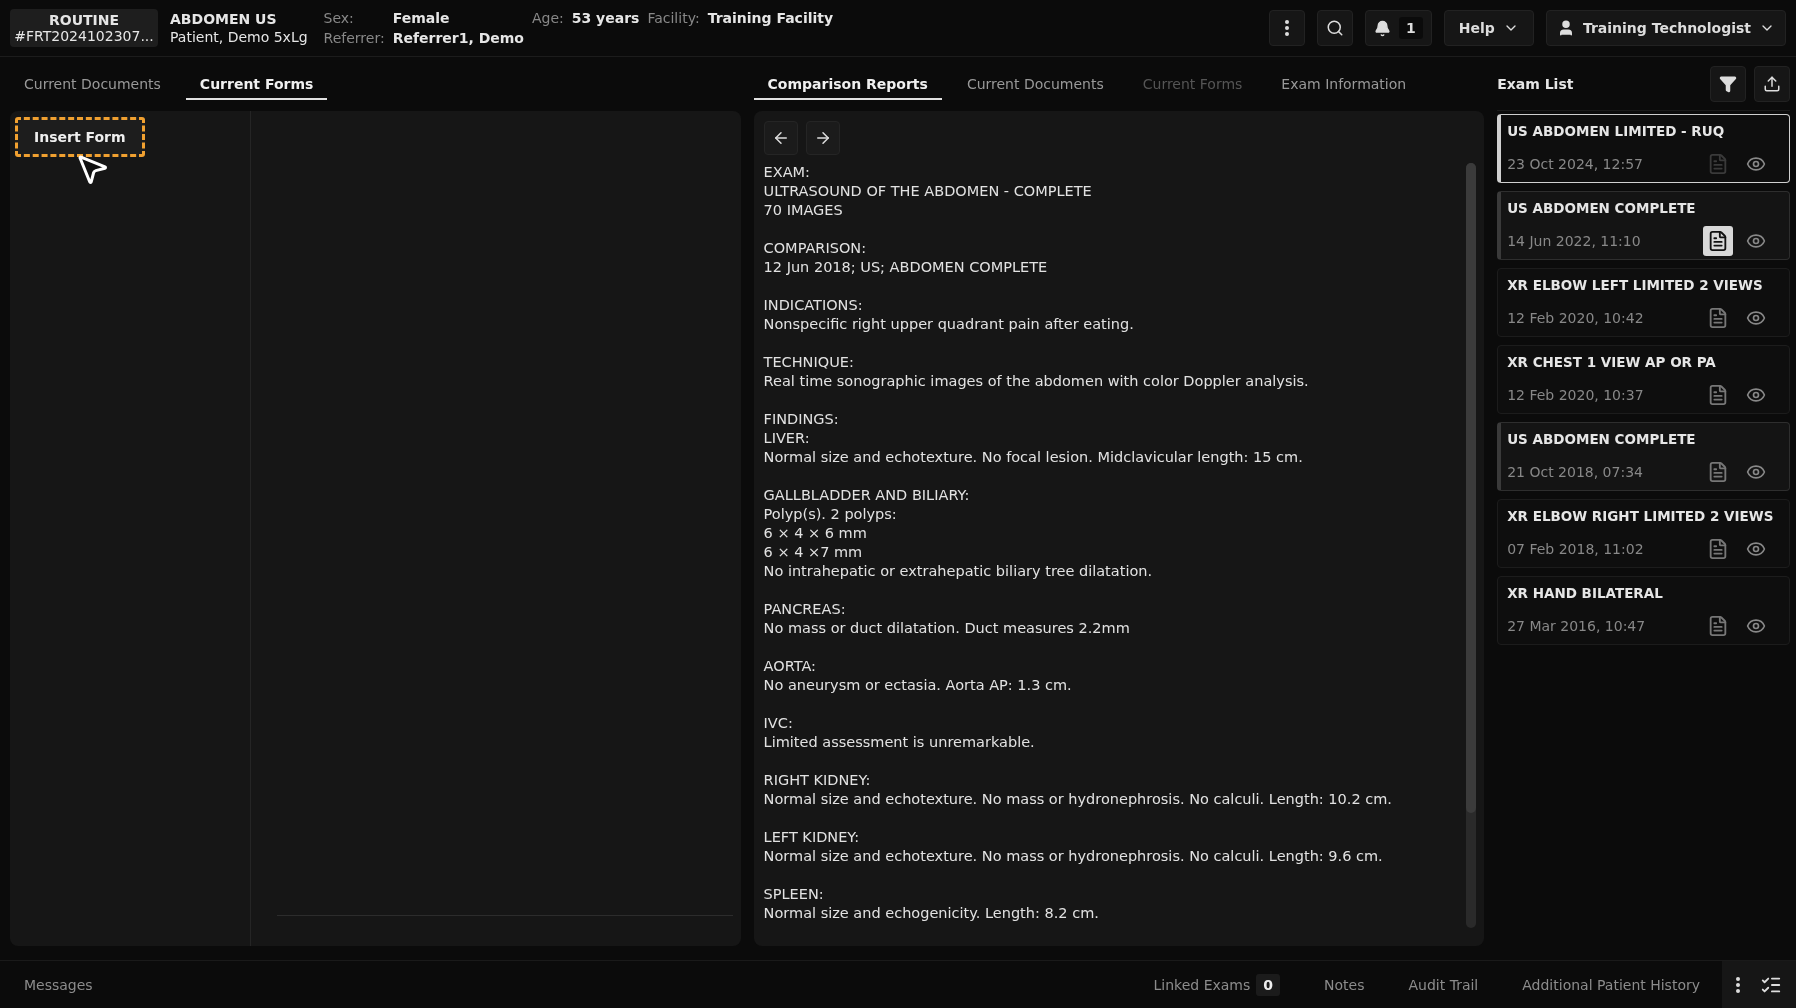  Describe the element at coordinates (1073, 856) in the screenshot. I see `report-line: Normal size and echotexture. No mass or hydronephrosis. No calculi. Length: 9.6 cm.` at that location.